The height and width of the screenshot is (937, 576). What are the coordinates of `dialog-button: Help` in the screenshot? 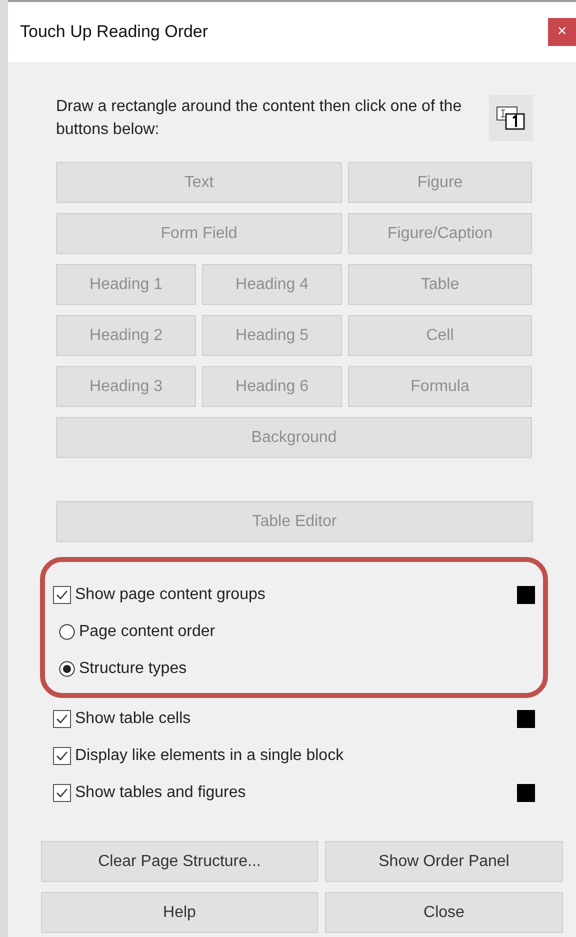 It's located at (179, 912).